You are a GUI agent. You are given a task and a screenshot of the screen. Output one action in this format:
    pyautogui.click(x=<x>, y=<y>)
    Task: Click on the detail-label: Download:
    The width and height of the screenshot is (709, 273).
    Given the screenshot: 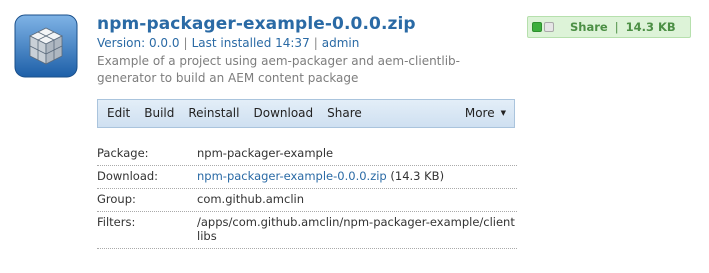 What is the action you would take?
    pyautogui.click(x=128, y=176)
    